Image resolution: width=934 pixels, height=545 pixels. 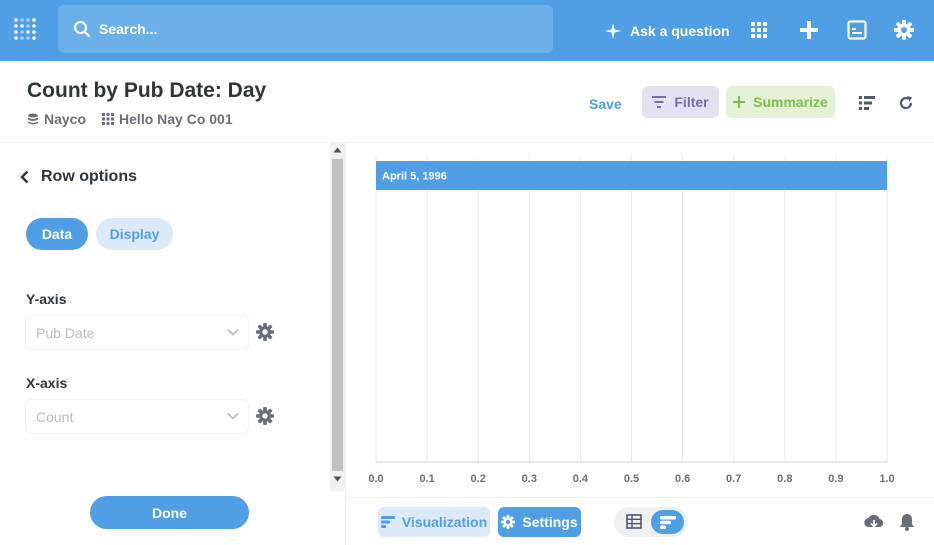 What do you see at coordinates (33, 119) in the screenshot?
I see `database-icon` at bounding box center [33, 119].